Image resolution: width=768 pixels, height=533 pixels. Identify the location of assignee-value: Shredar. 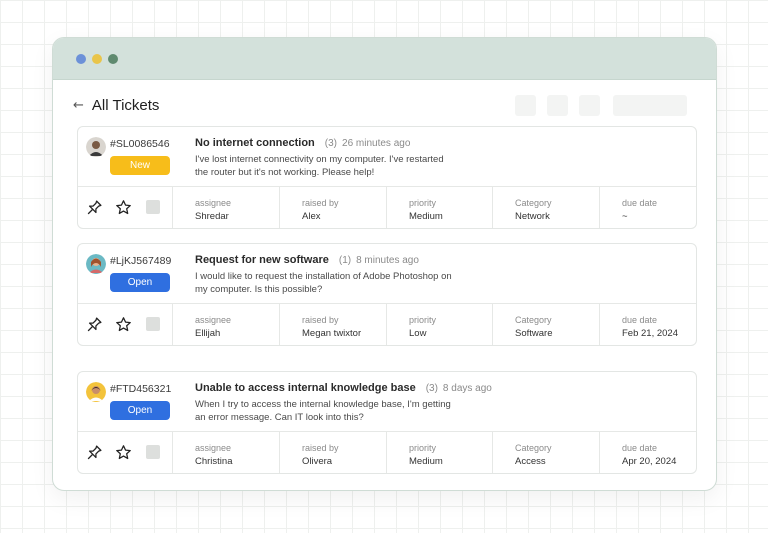
(212, 216).